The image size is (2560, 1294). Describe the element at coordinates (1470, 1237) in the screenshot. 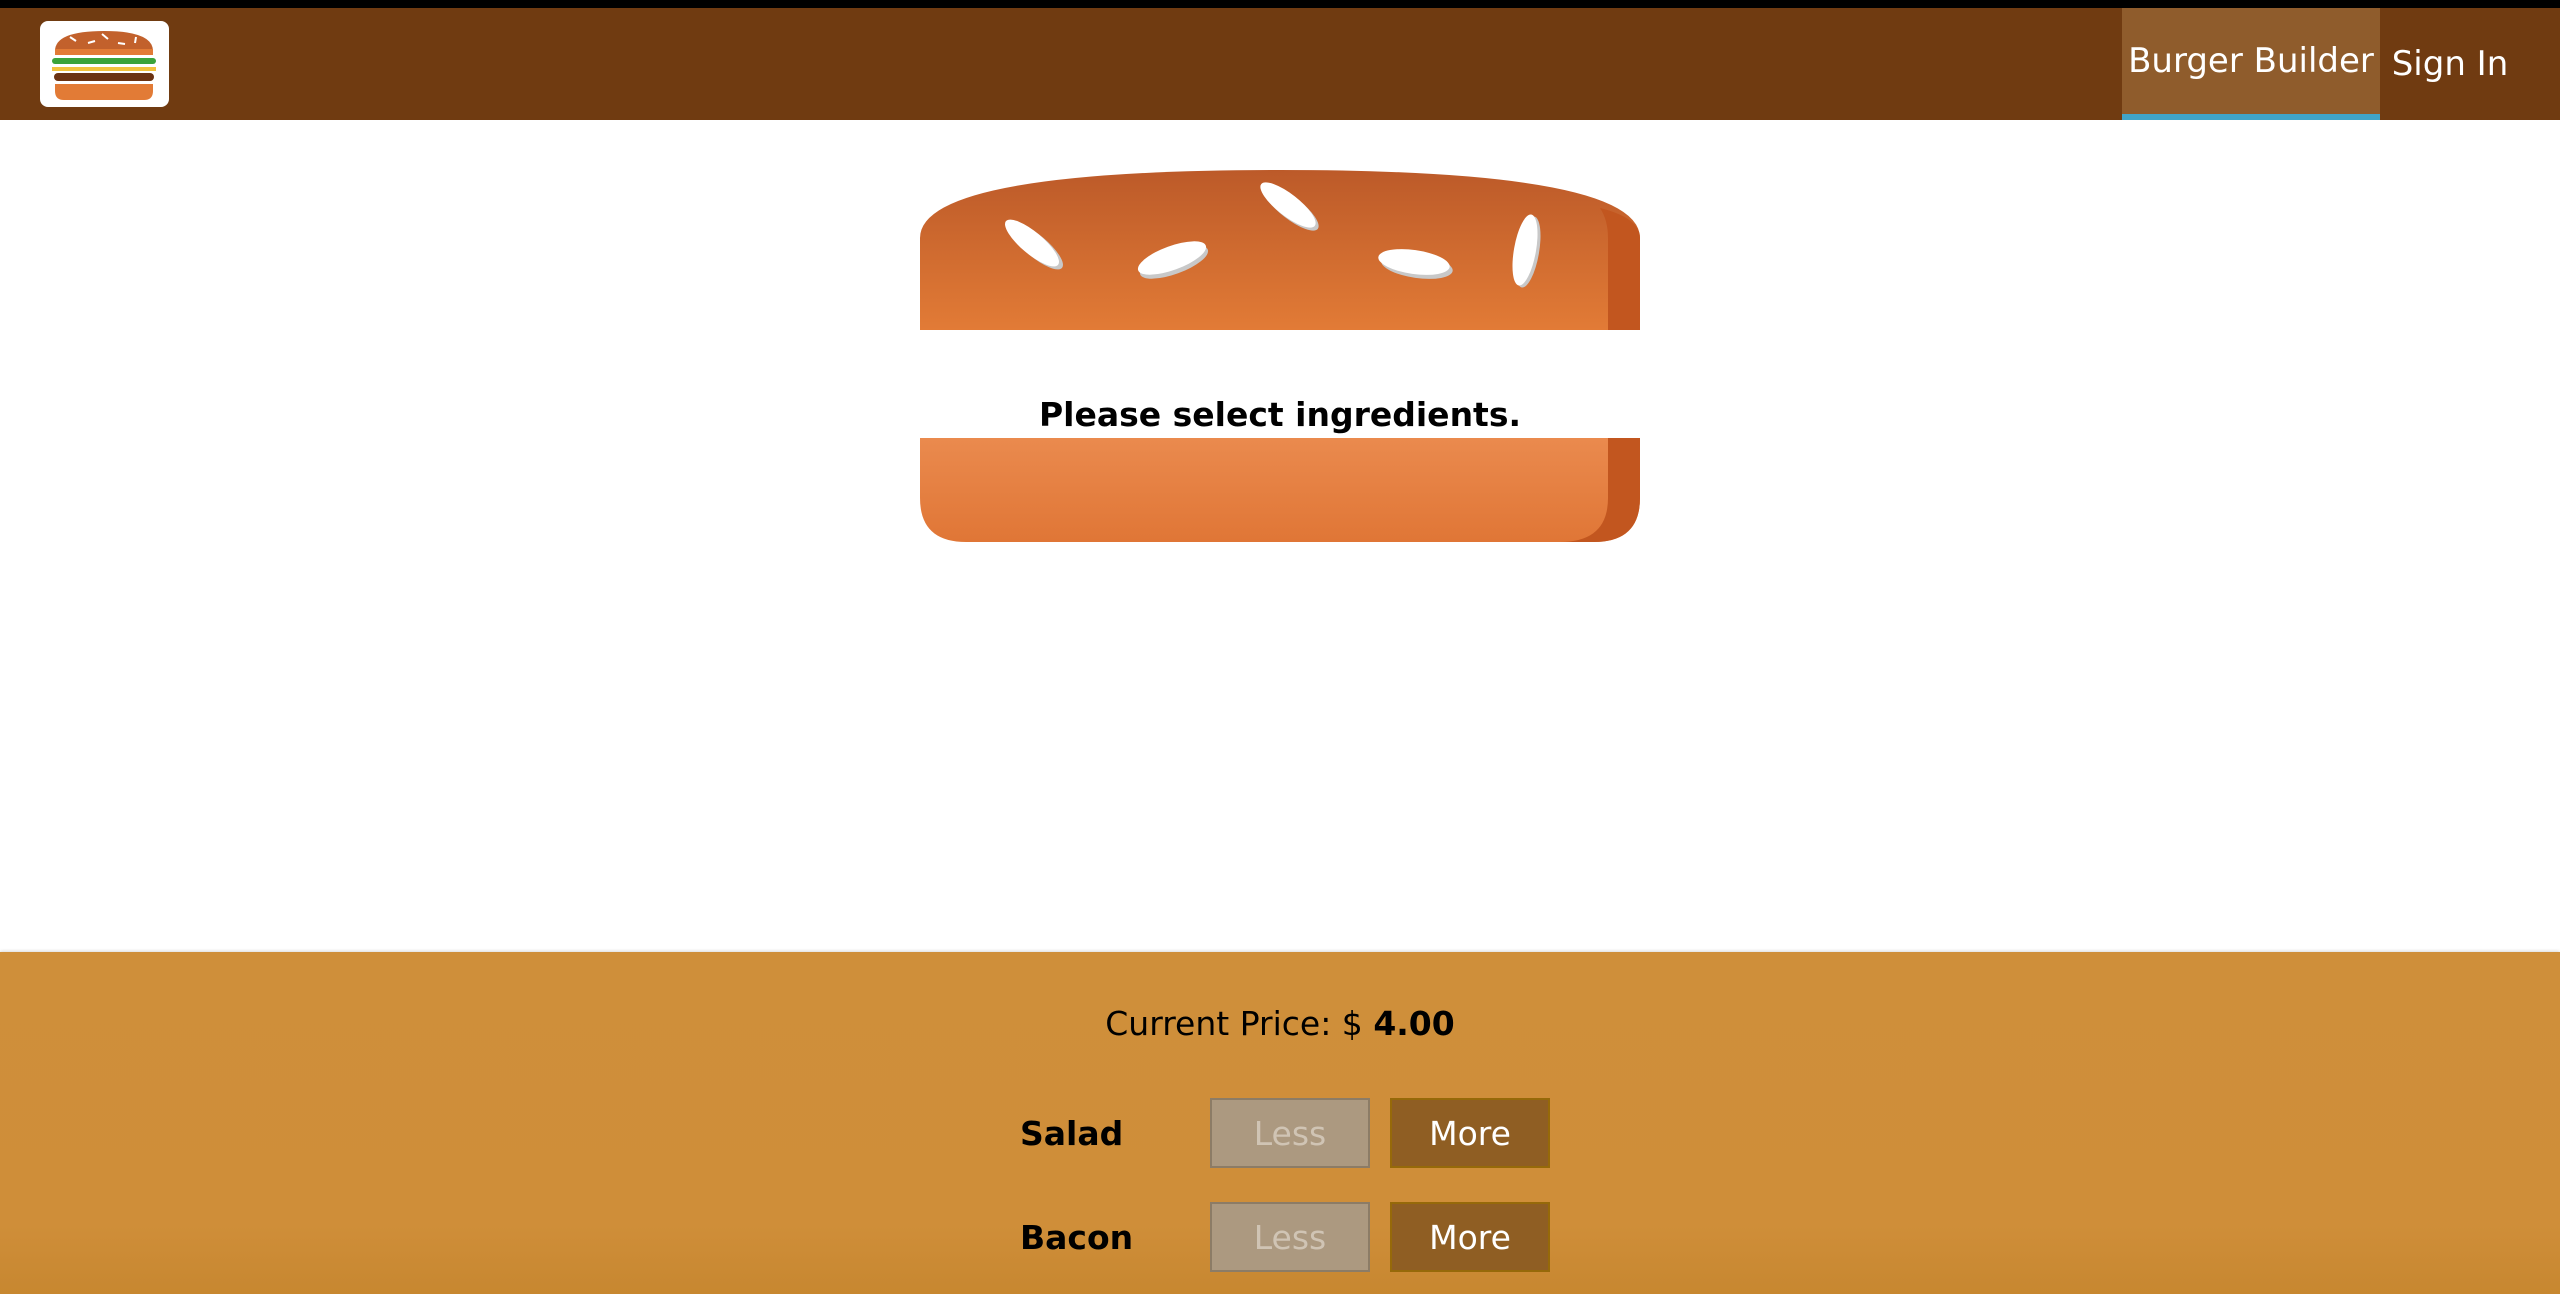

I see `bacon-more-button: More` at that location.